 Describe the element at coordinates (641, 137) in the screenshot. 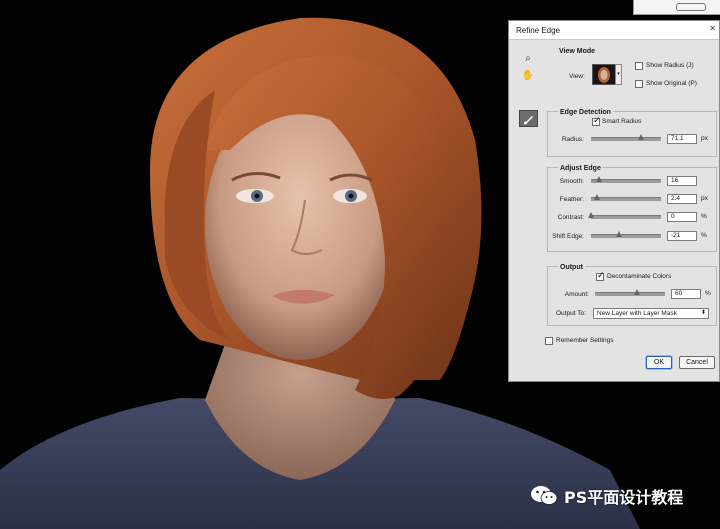

I see `radius-slider-thumb` at that location.